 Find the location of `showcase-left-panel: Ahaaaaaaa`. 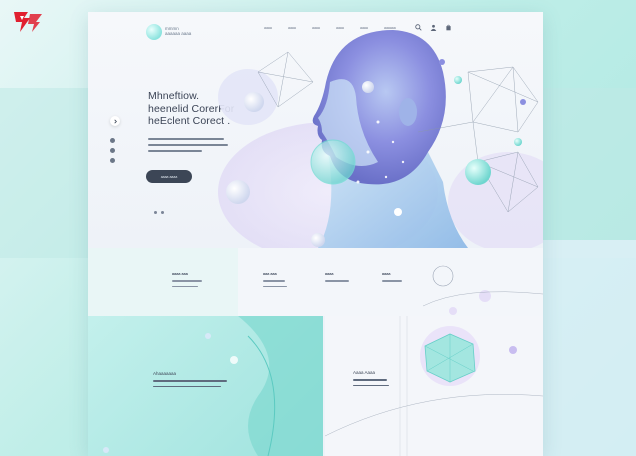

showcase-left-panel: Ahaaaaaaa is located at coordinates (205, 386).